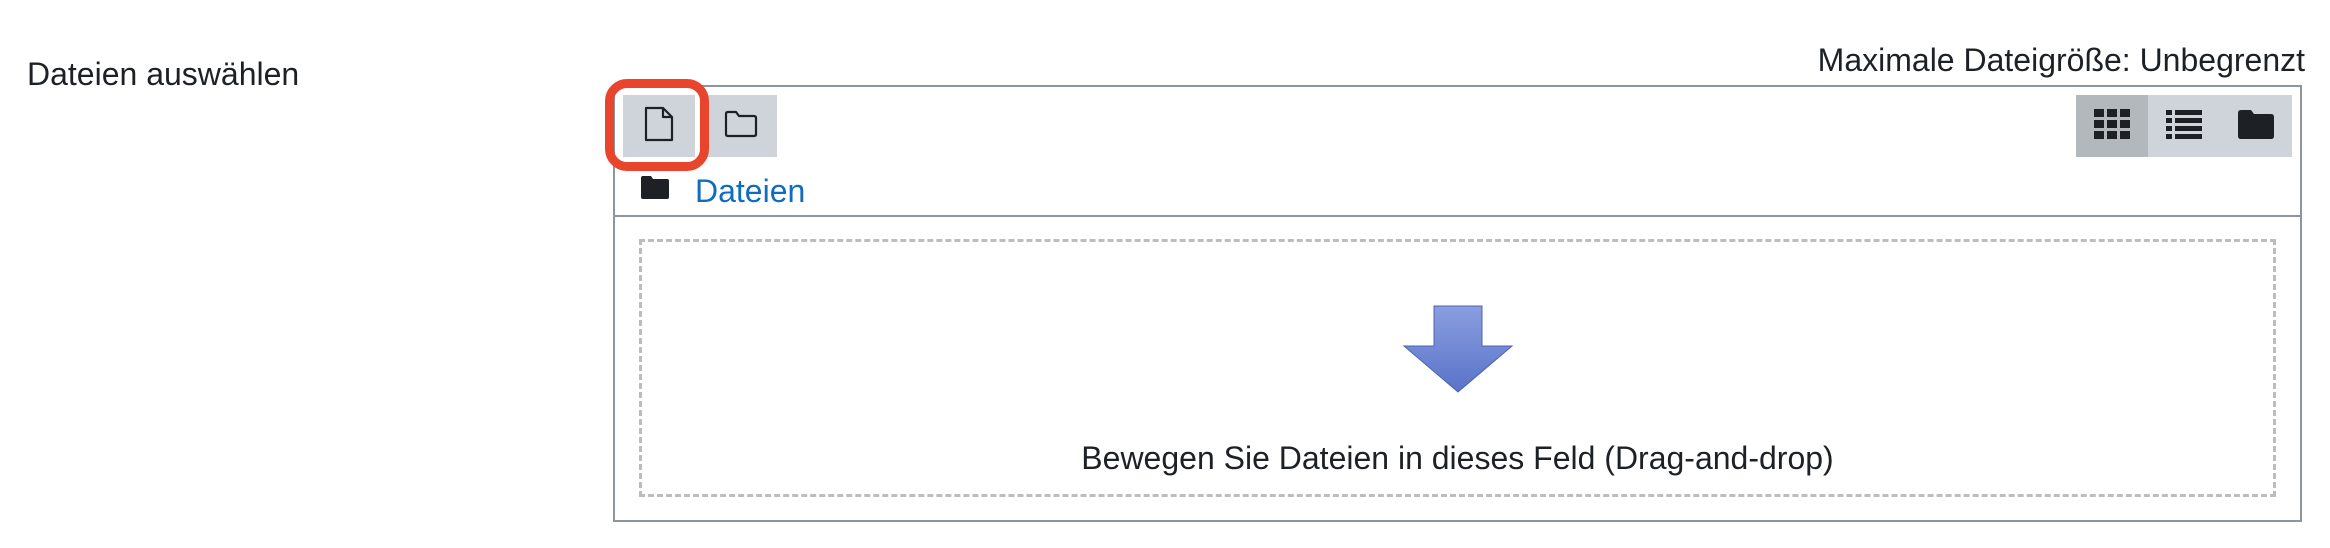 The image size is (2330, 548). I want to click on arrow-down-icon, so click(1458, 351).